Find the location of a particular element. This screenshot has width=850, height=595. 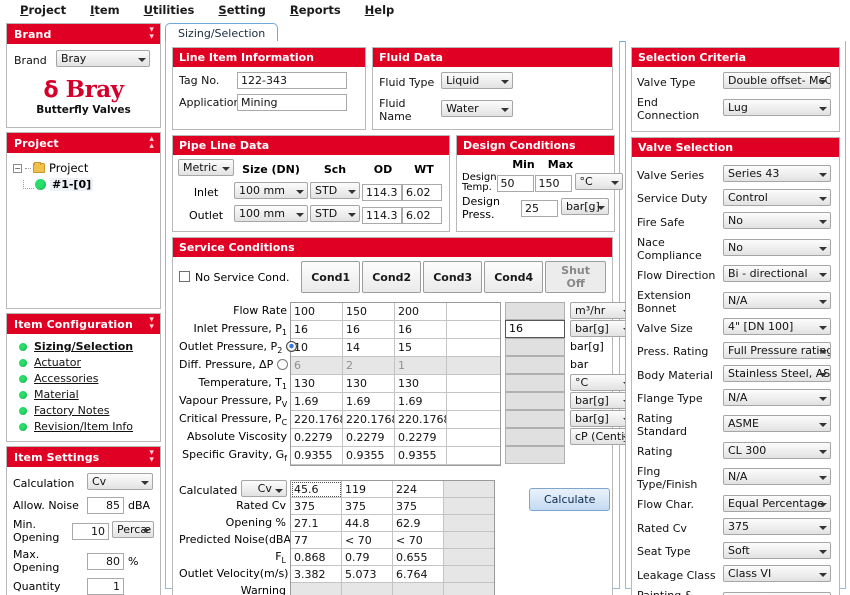

select-wrap-flow-direction: Bi - directional is located at coordinates (777, 275).